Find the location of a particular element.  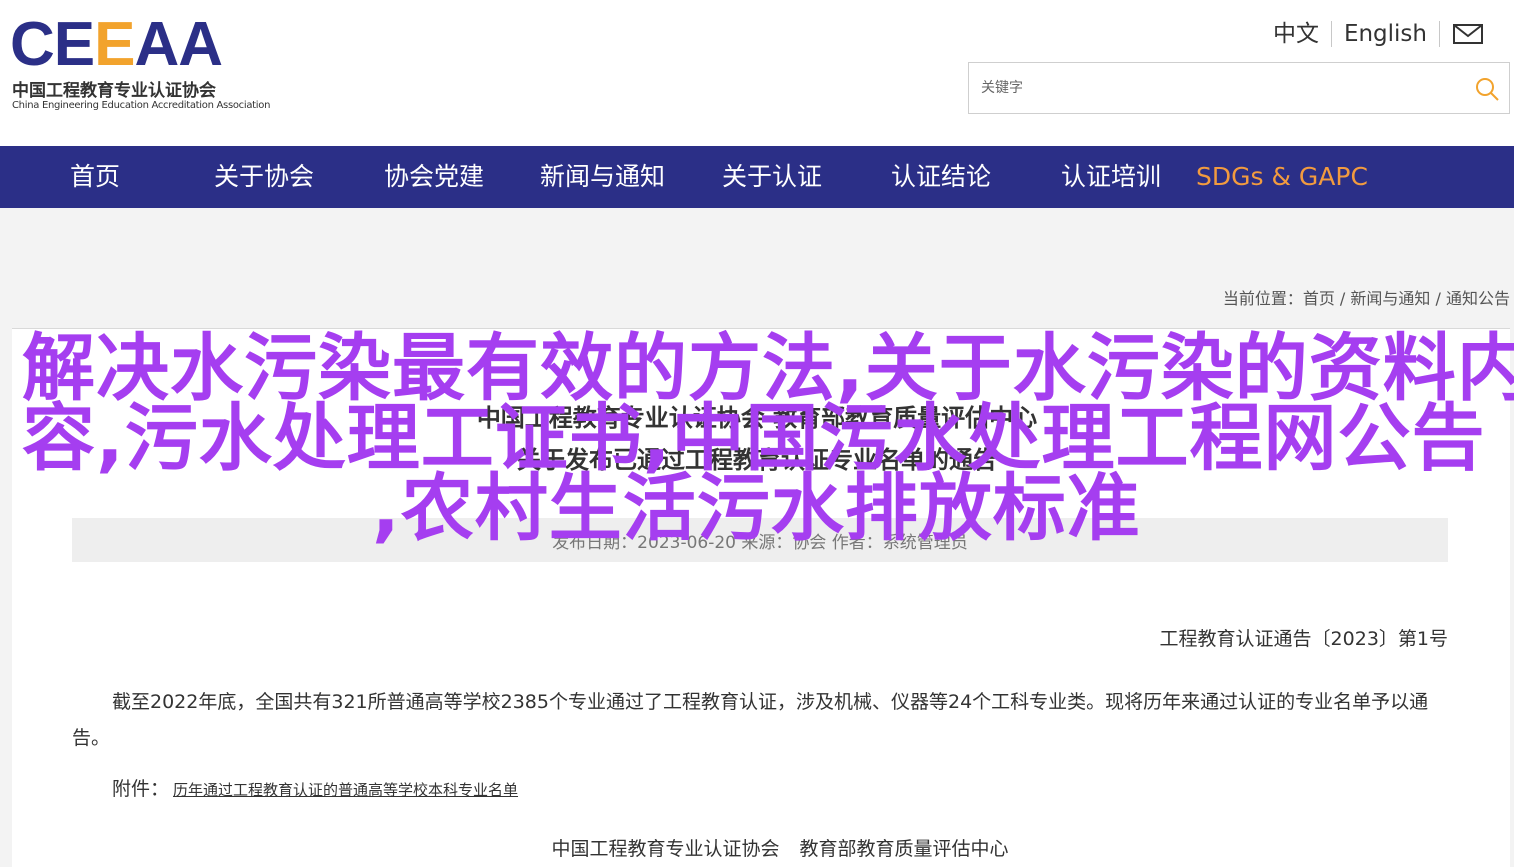

breadcrumb-news: 新闻与通知 is located at coordinates (1390, 298).